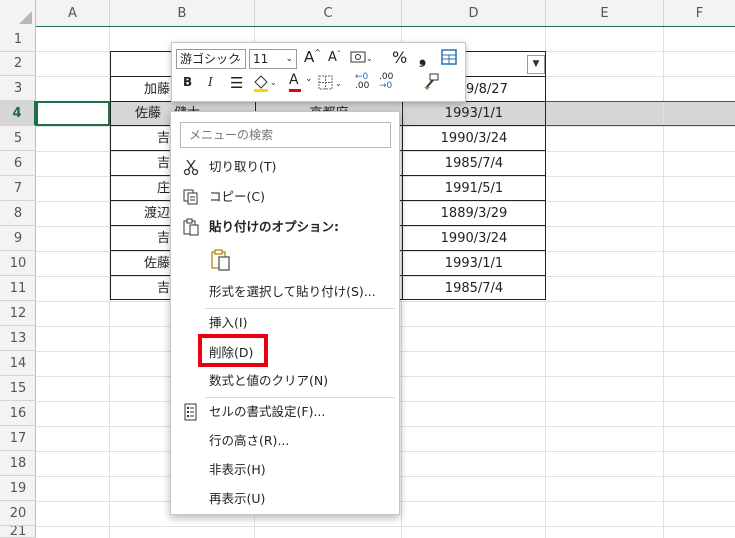 This screenshot has width=735, height=538. I want to click on format-cells-icon, so click(190, 412).